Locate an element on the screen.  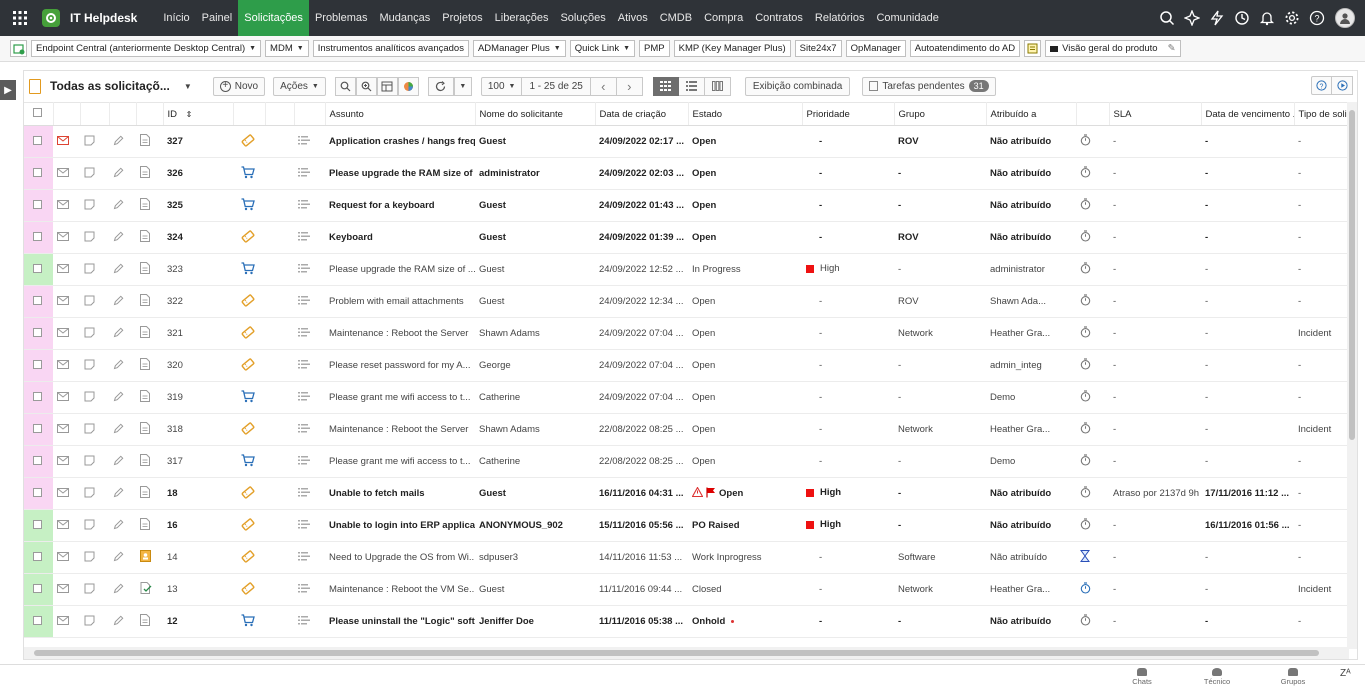
request-id: 16 is located at coordinates (198, 525).